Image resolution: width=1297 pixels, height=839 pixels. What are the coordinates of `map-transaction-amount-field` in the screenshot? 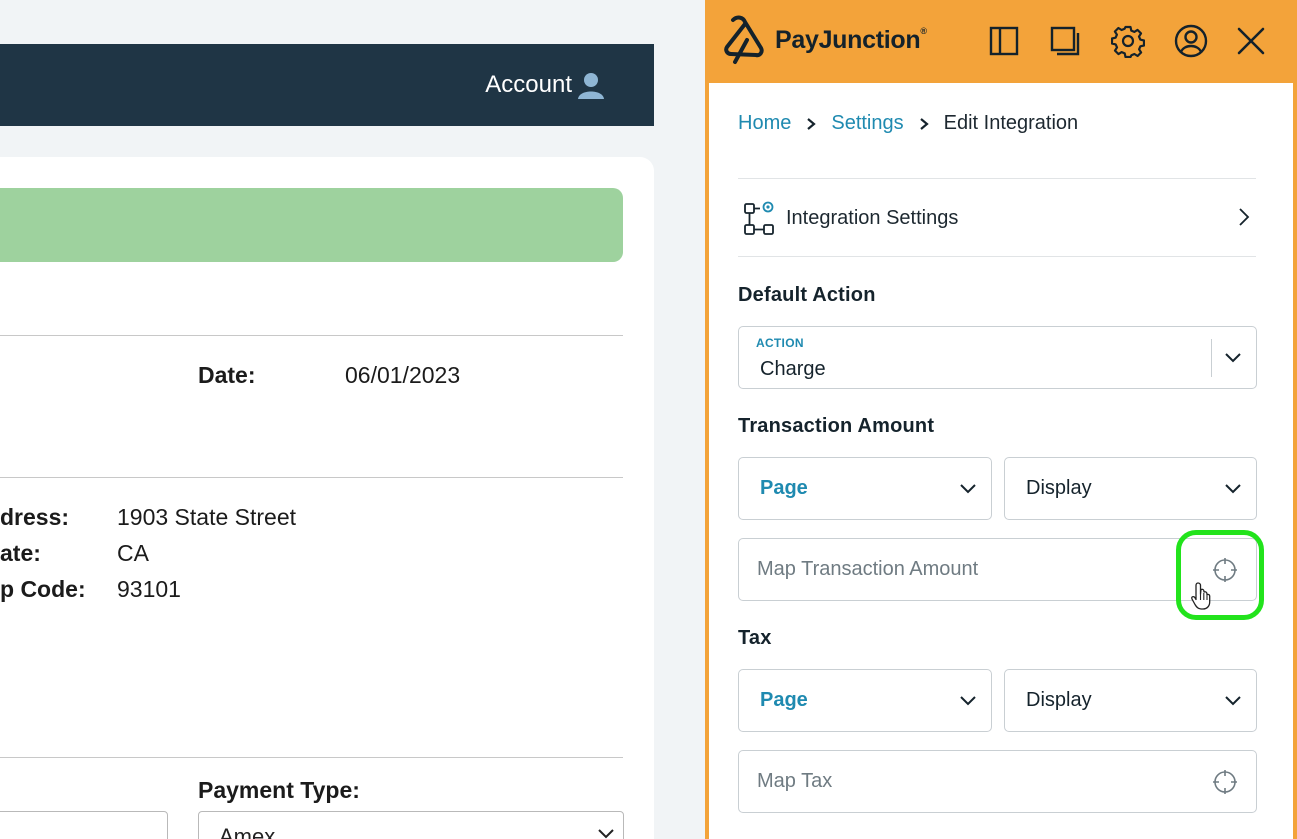 It's located at (997, 569).